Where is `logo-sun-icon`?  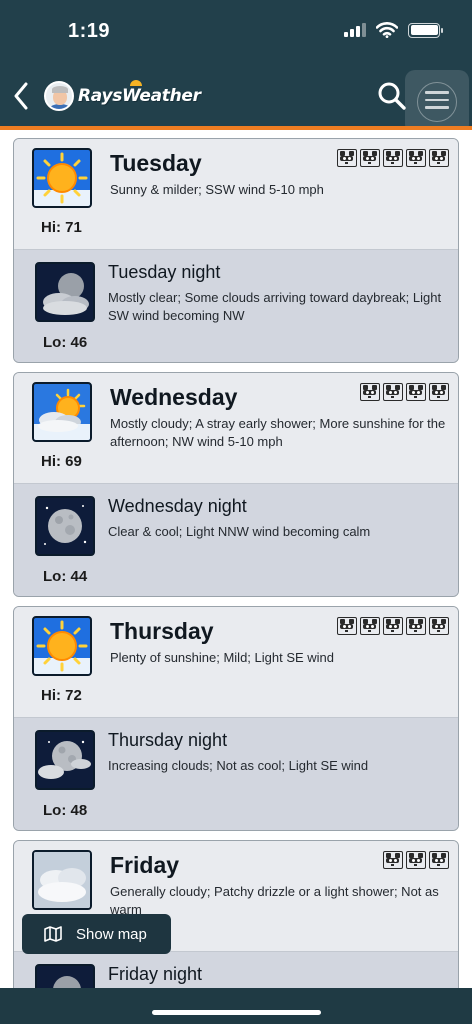 logo-sun-icon is located at coordinates (136, 83).